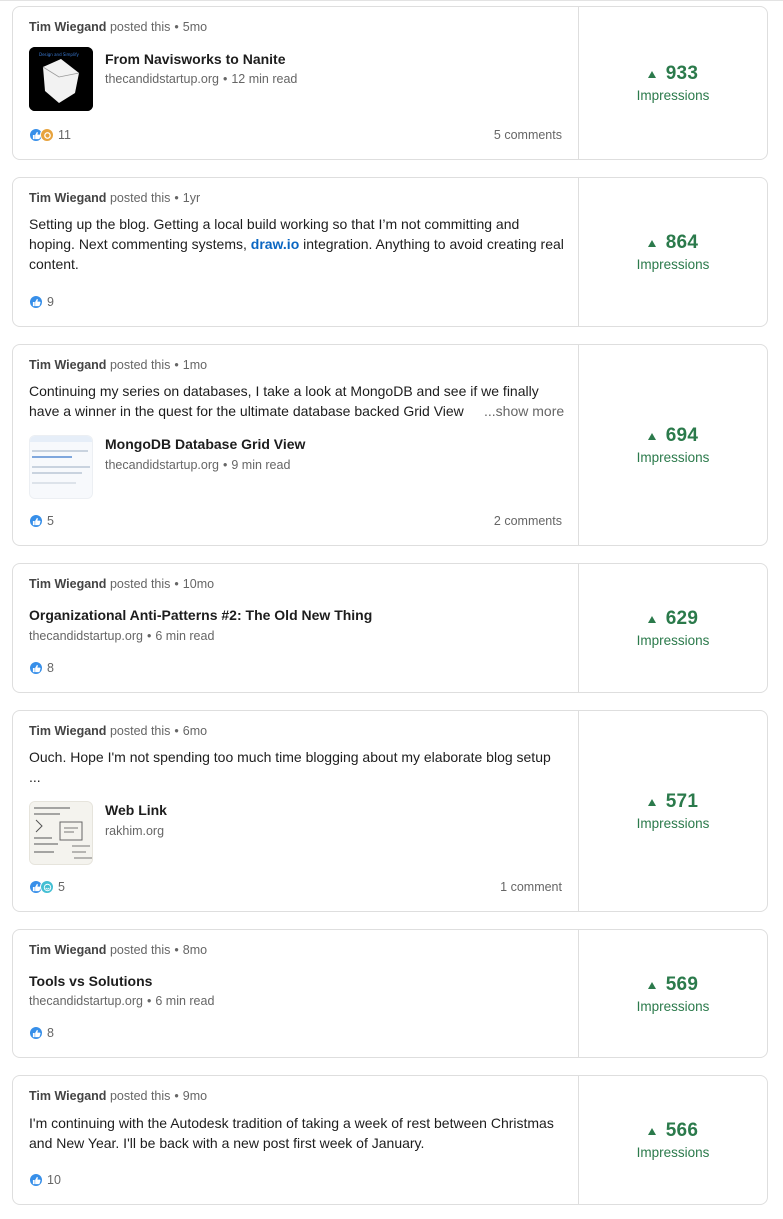 The height and width of the screenshot is (1219, 783). I want to click on article-domain: rakhim.org, so click(135, 831).